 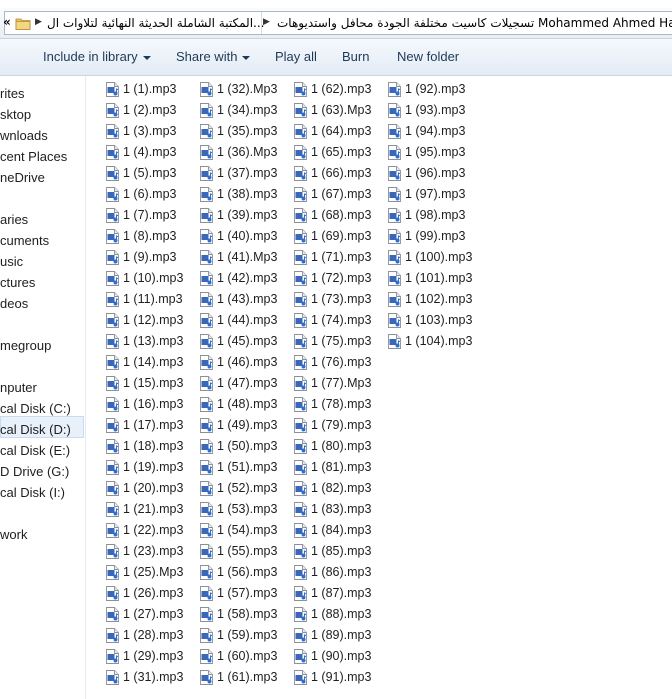 What do you see at coordinates (33, 156) in the screenshot?
I see `nav-item: cent Places` at bounding box center [33, 156].